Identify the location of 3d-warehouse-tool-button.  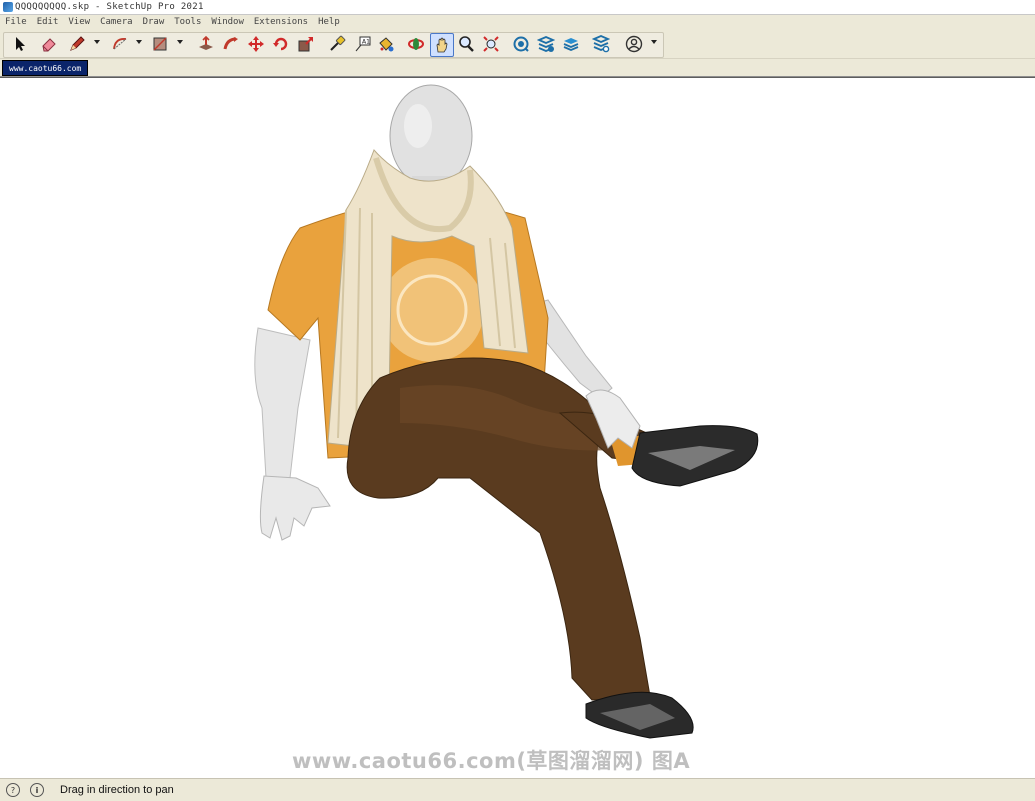
(521, 44).